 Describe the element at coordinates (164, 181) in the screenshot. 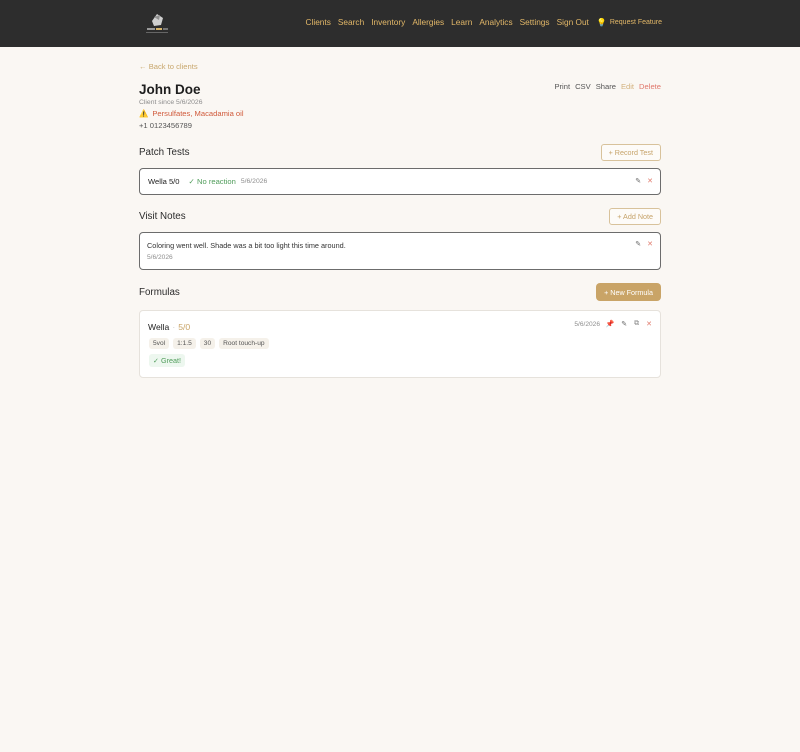

I see `patch-test-name: Wella 5/0` at that location.